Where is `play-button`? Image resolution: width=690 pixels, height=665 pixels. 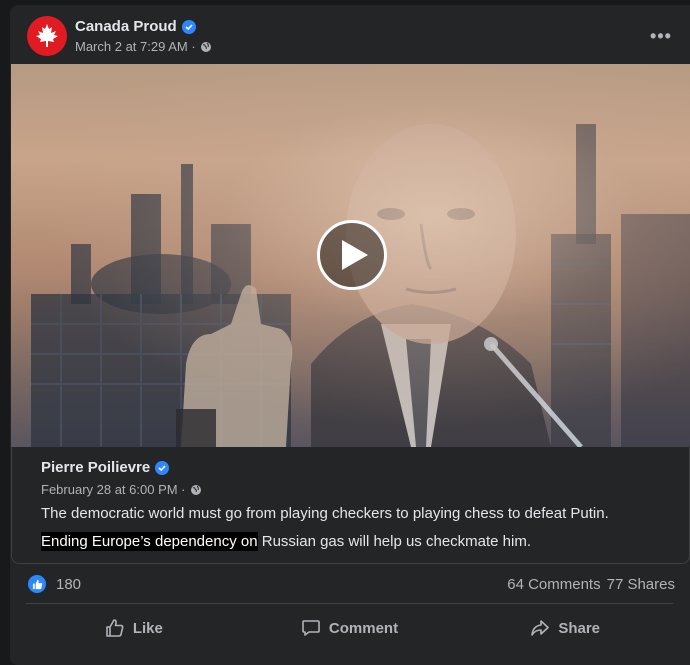
play-button is located at coordinates (352, 255).